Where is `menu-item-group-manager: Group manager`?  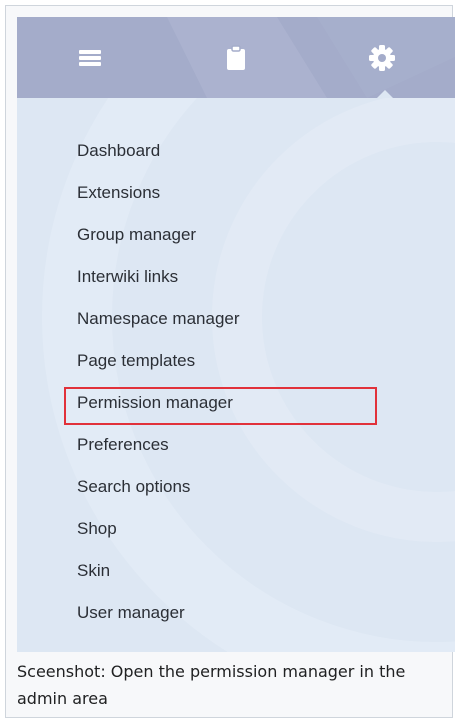 menu-item-group-manager: Group manager is located at coordinates (136, 235).